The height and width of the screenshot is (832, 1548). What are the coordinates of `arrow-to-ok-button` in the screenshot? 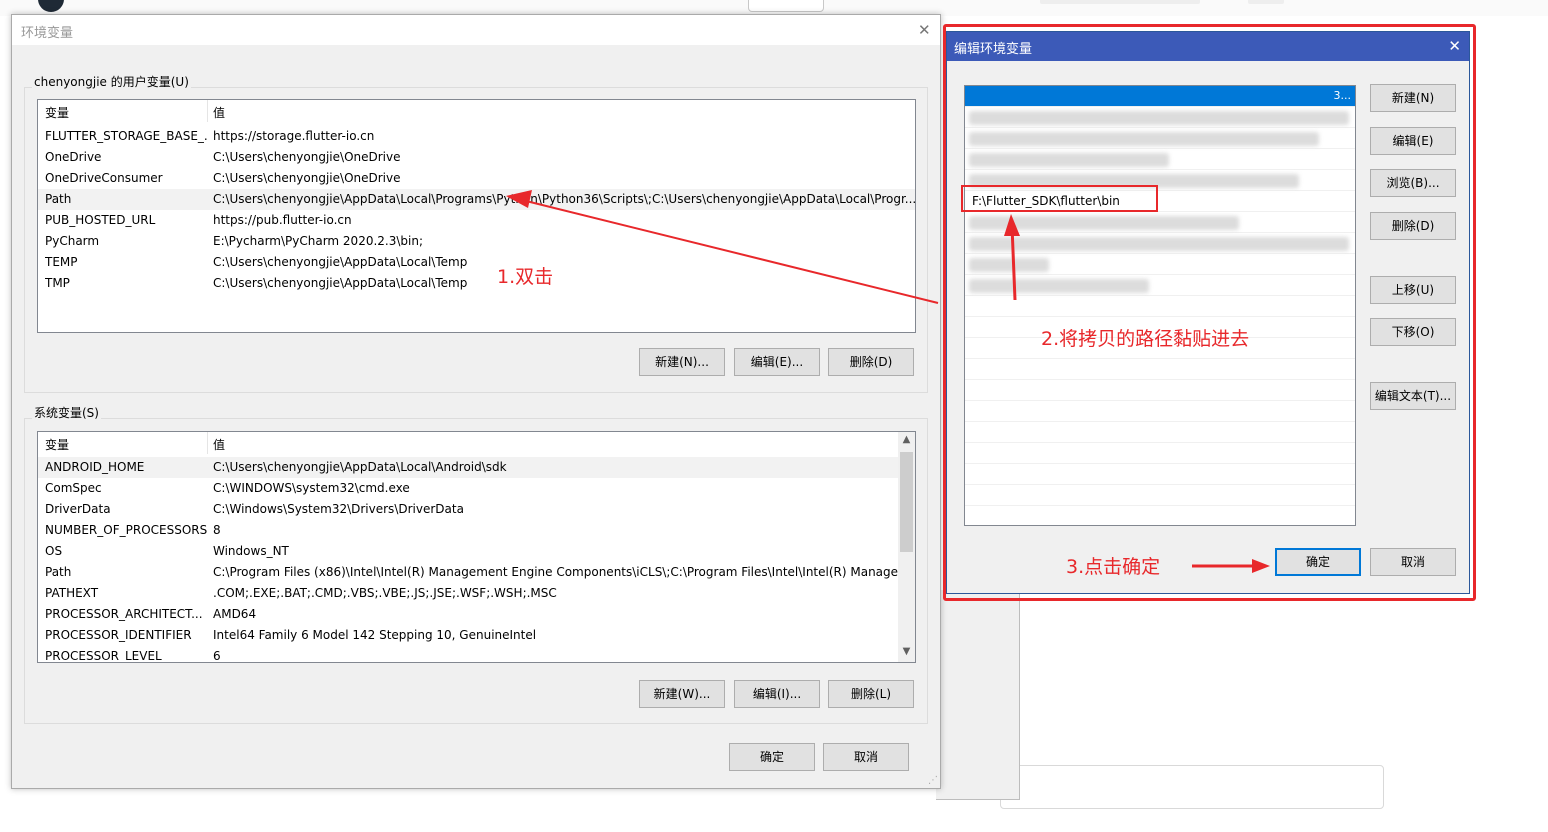 It's located at (1231, 566).